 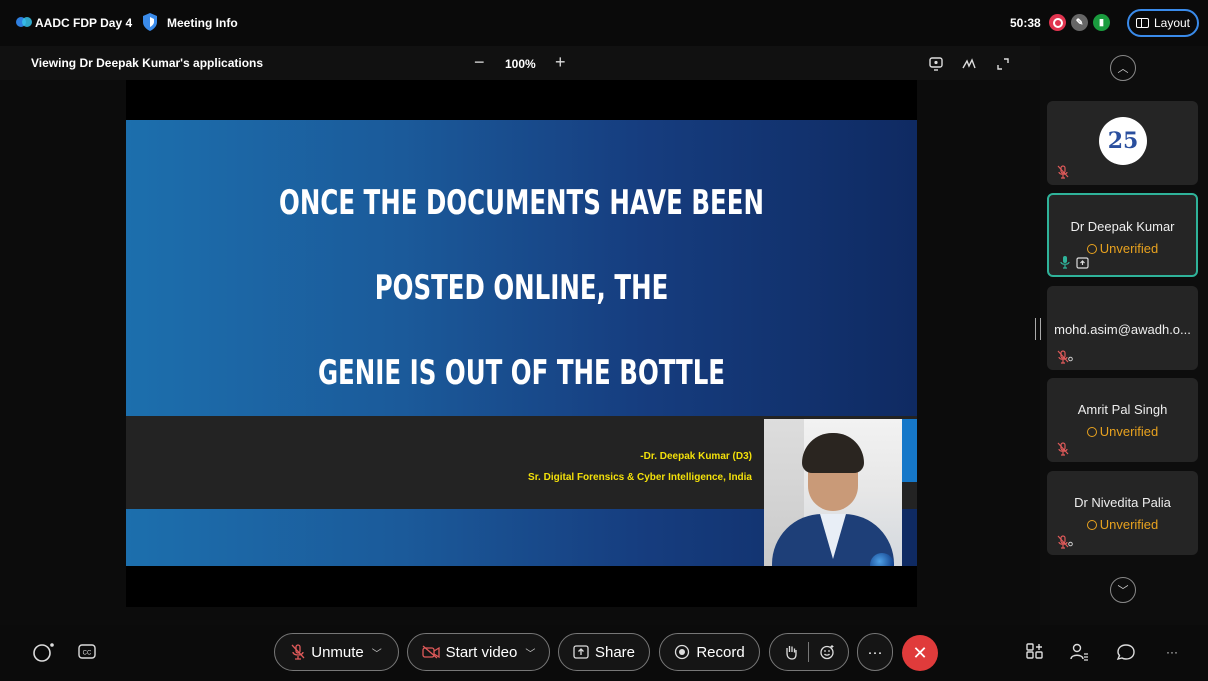 What do you see at coordinates (920, 653) in the screenshot?
I see `leave-meeting-button: ✕` at bounding box center [920, 653].